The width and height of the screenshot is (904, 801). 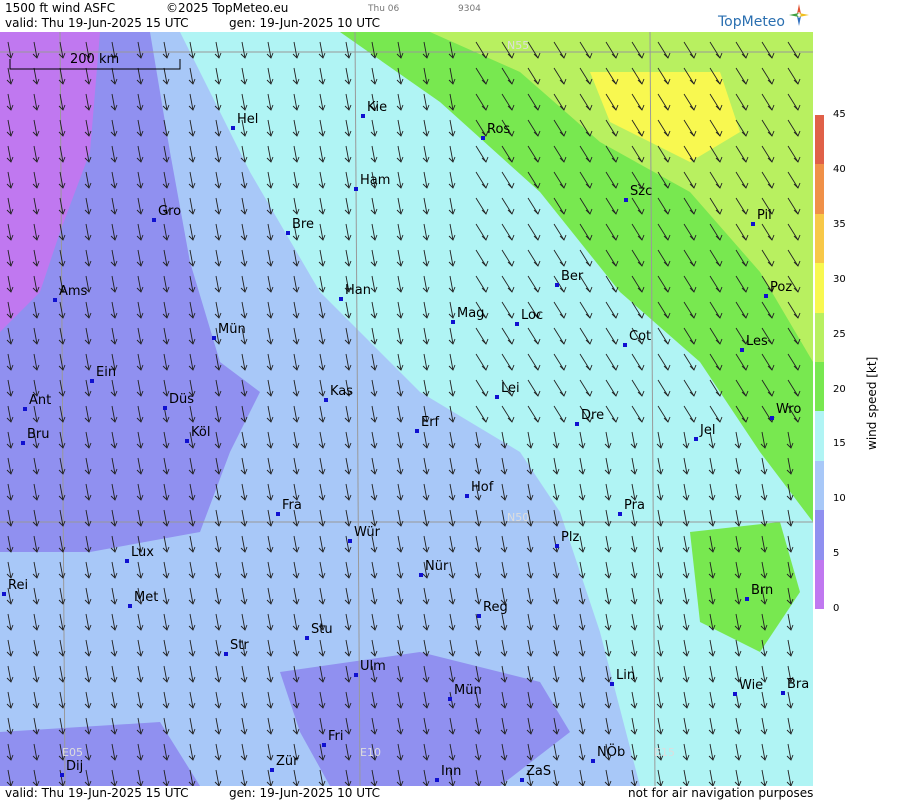 What do you see at coordinates (593, 415) in the screenshot?
I see `city-label-dre: Dre` at bounding box center [593, 415].